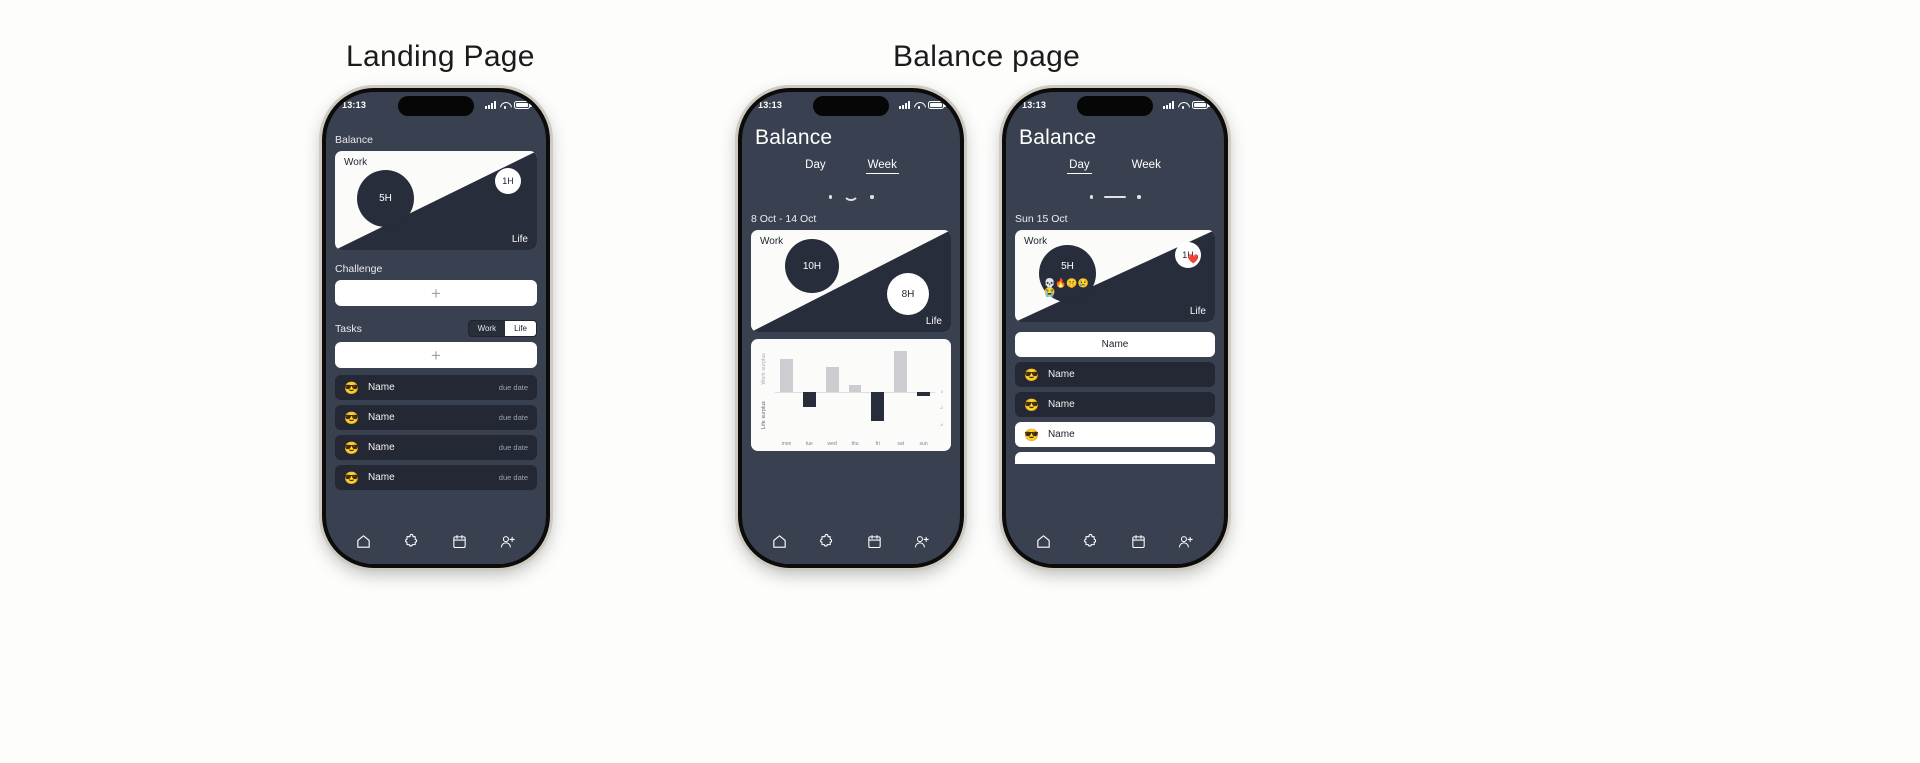  I want to click on chart-bar-sun, so click(923, 392).